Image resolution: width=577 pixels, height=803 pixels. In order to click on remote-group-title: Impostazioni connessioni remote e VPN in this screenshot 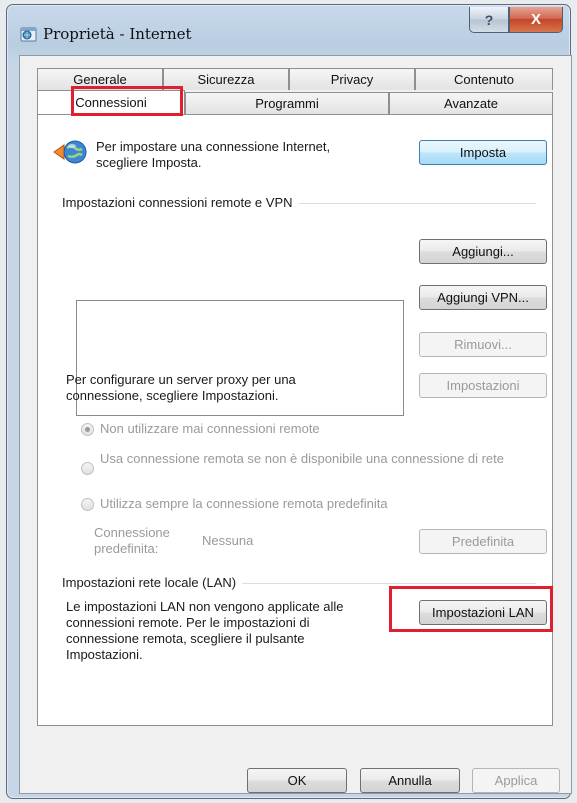, I will do `click(180, 202)`.